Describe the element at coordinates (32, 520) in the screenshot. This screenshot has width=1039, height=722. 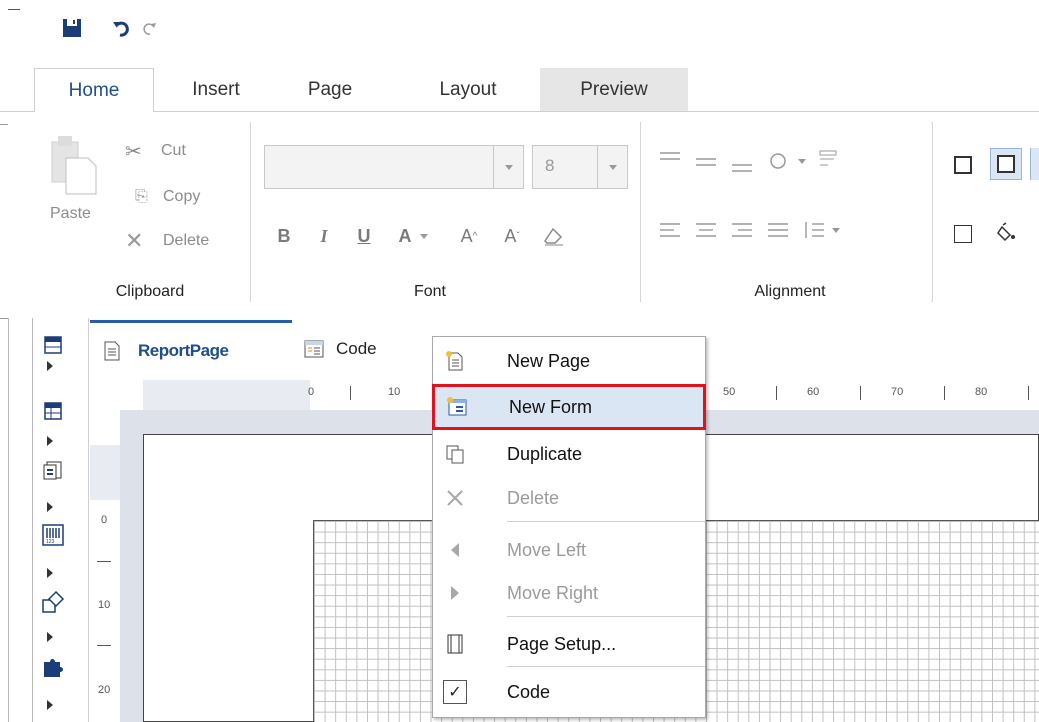
I see `toolbox-border` at that location.